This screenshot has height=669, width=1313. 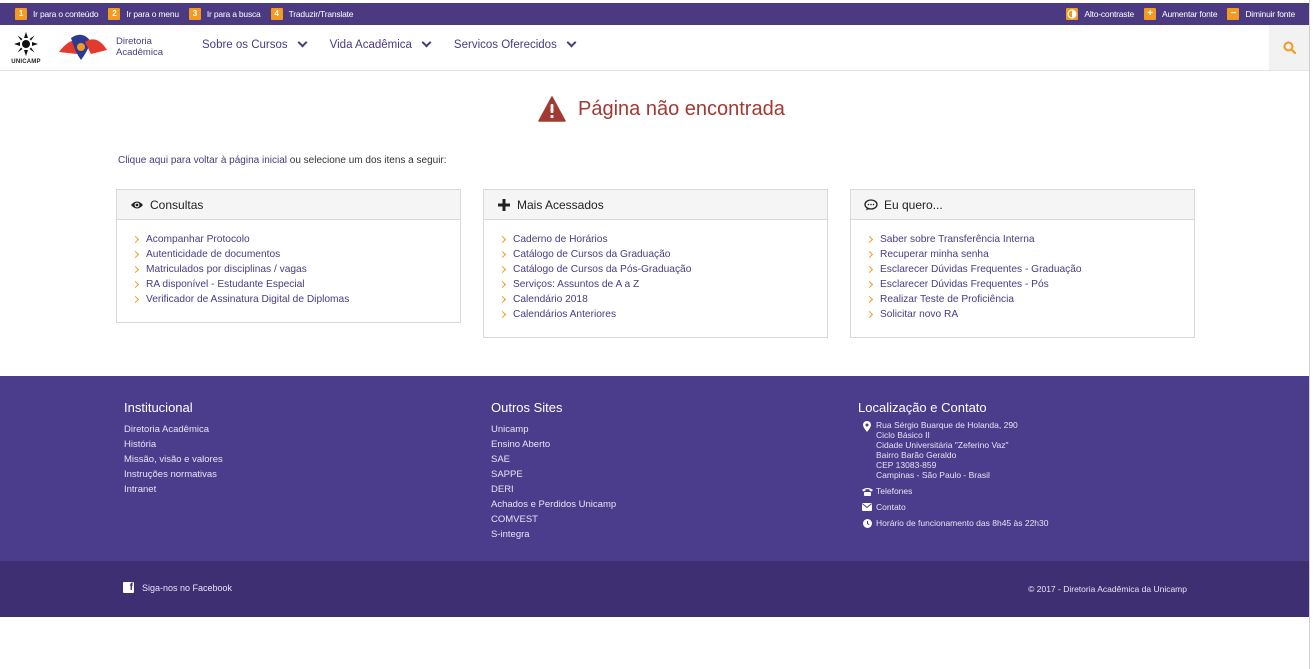 What do you see at coordinates (173, 474) in the screenshot?
I see `footer-link: Instruções normativas` at bounding box center [173, 474].